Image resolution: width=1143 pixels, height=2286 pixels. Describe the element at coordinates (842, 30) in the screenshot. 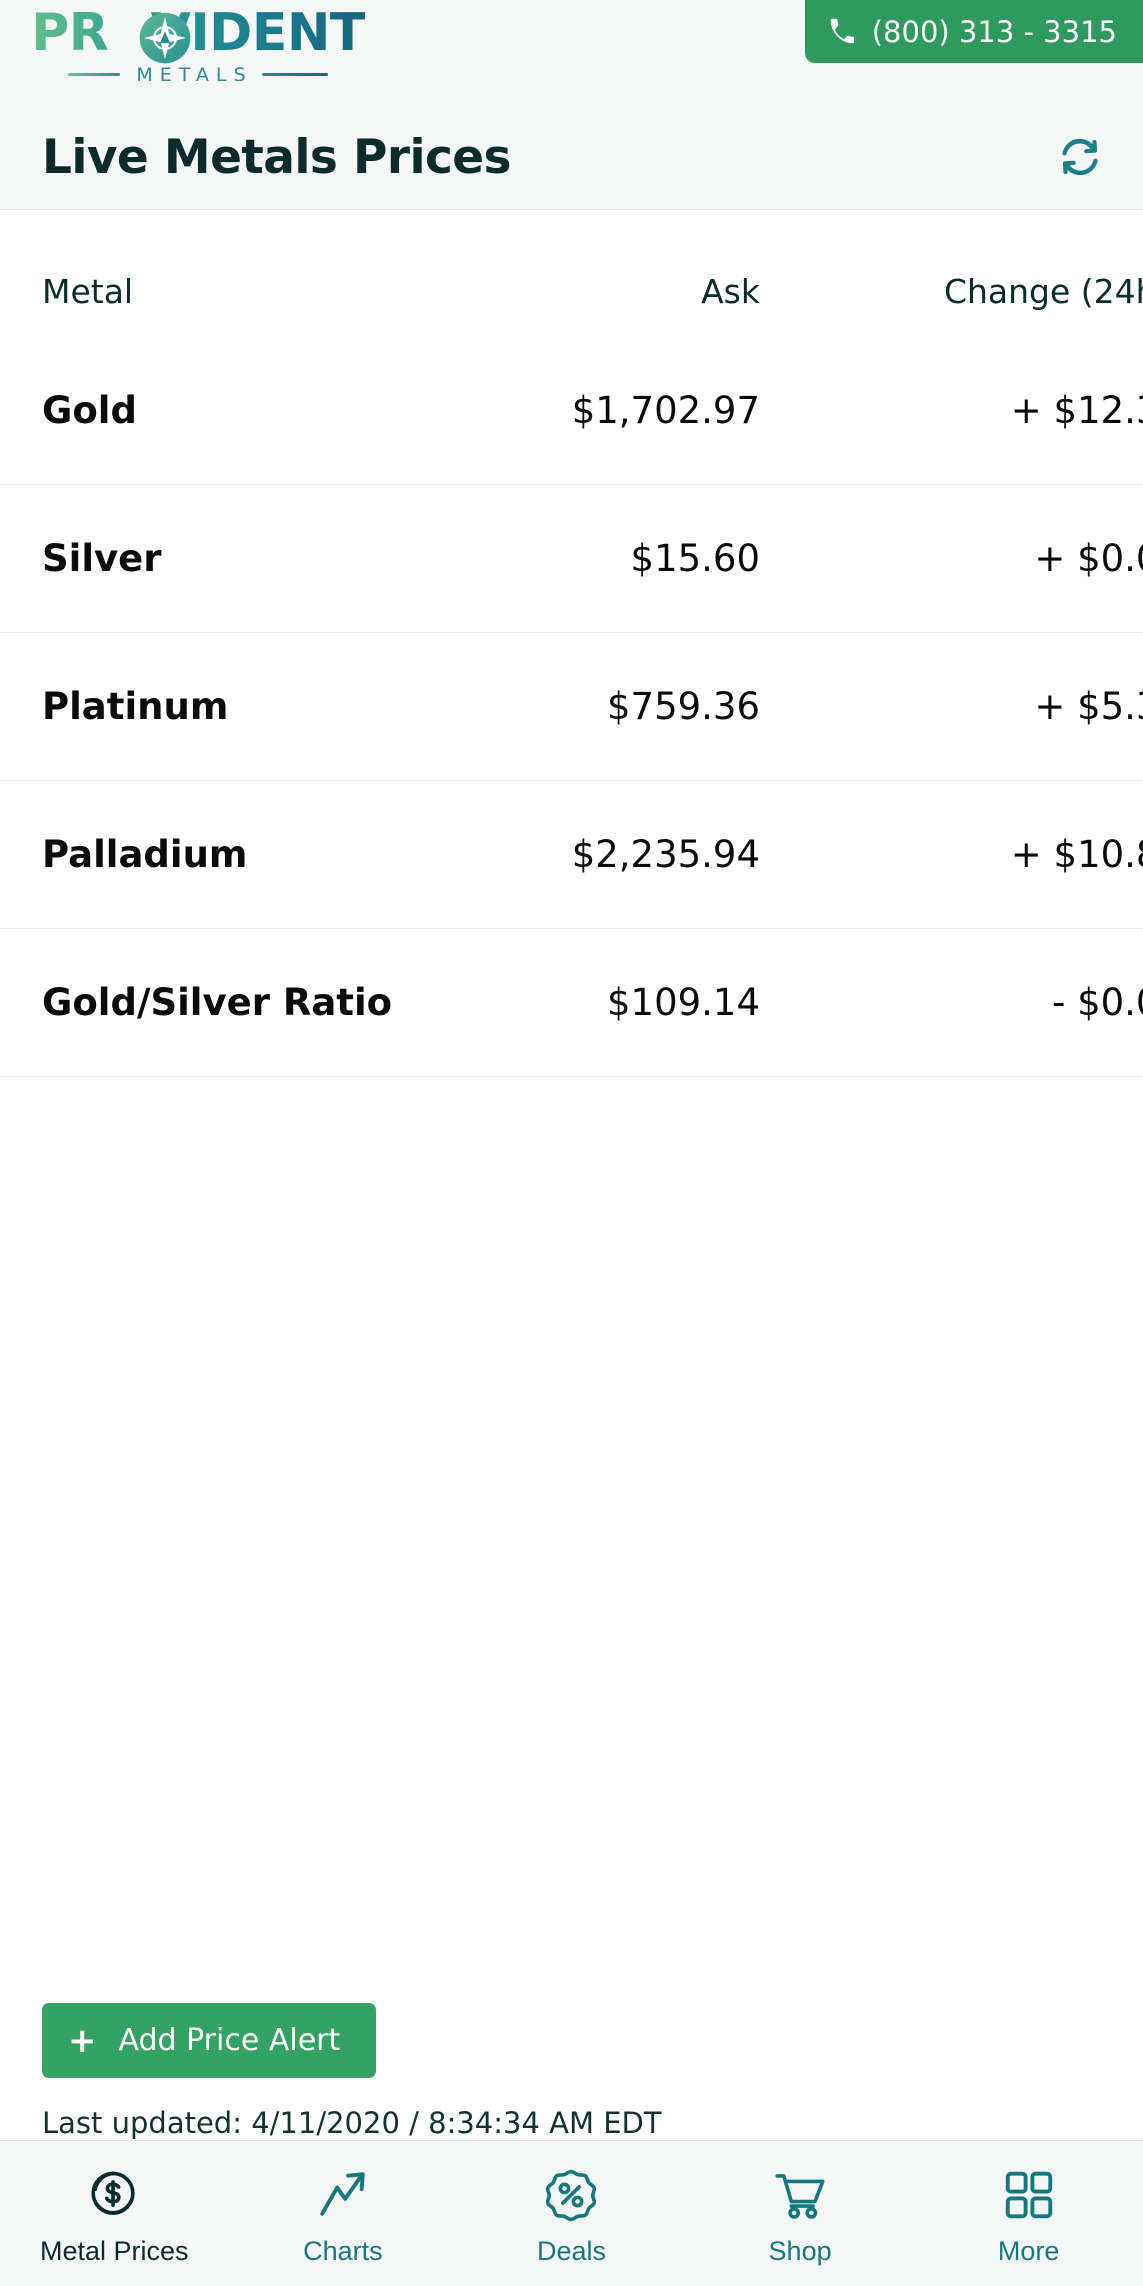

I see `phone-icon` at that location.